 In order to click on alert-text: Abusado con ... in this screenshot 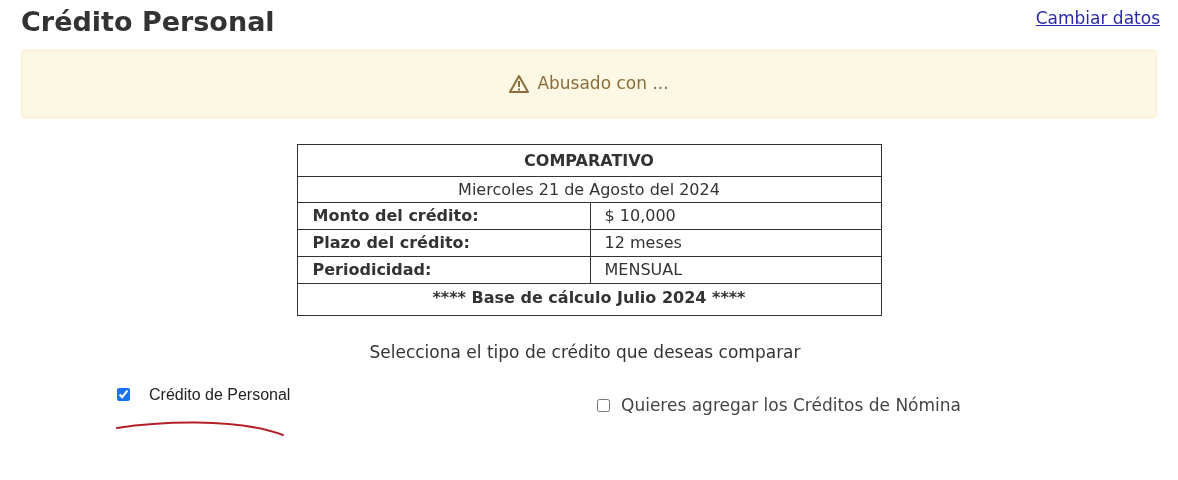, I will do `click(603, 84)`.